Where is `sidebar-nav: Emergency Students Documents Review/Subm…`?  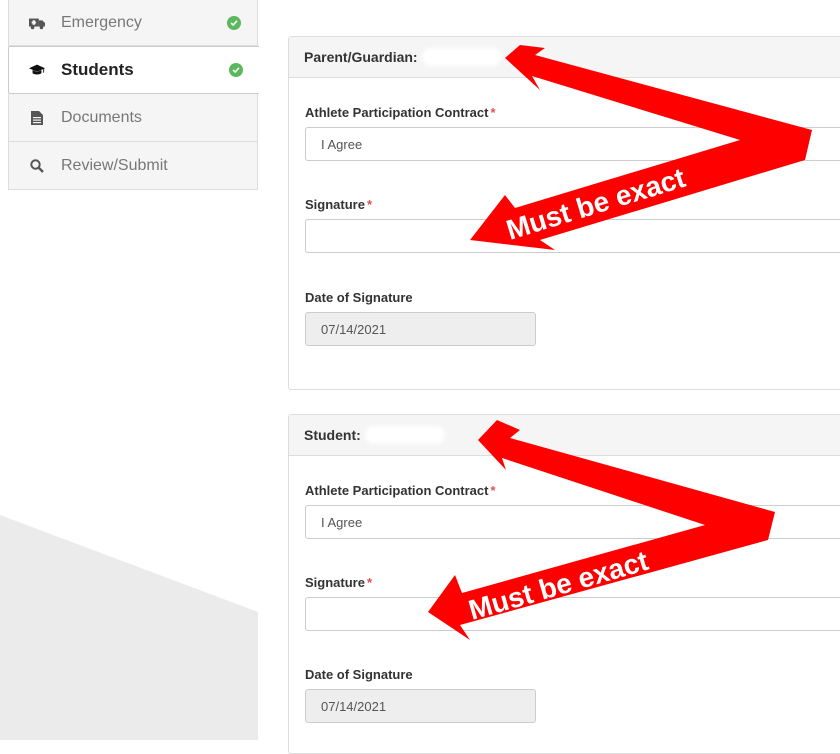 sidebar-nav: Emergency Students Documents Review/Subm… is located at coordinates (133, 95).